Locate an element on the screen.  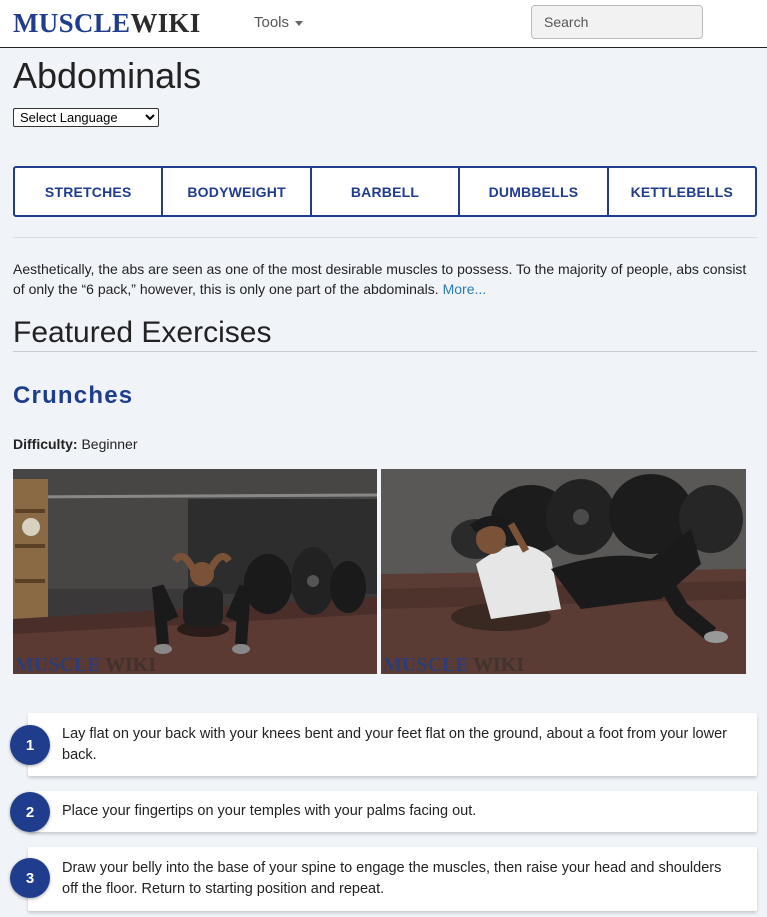
difficulty: Difficulty: Beginner is located at coordinates (75, 444).